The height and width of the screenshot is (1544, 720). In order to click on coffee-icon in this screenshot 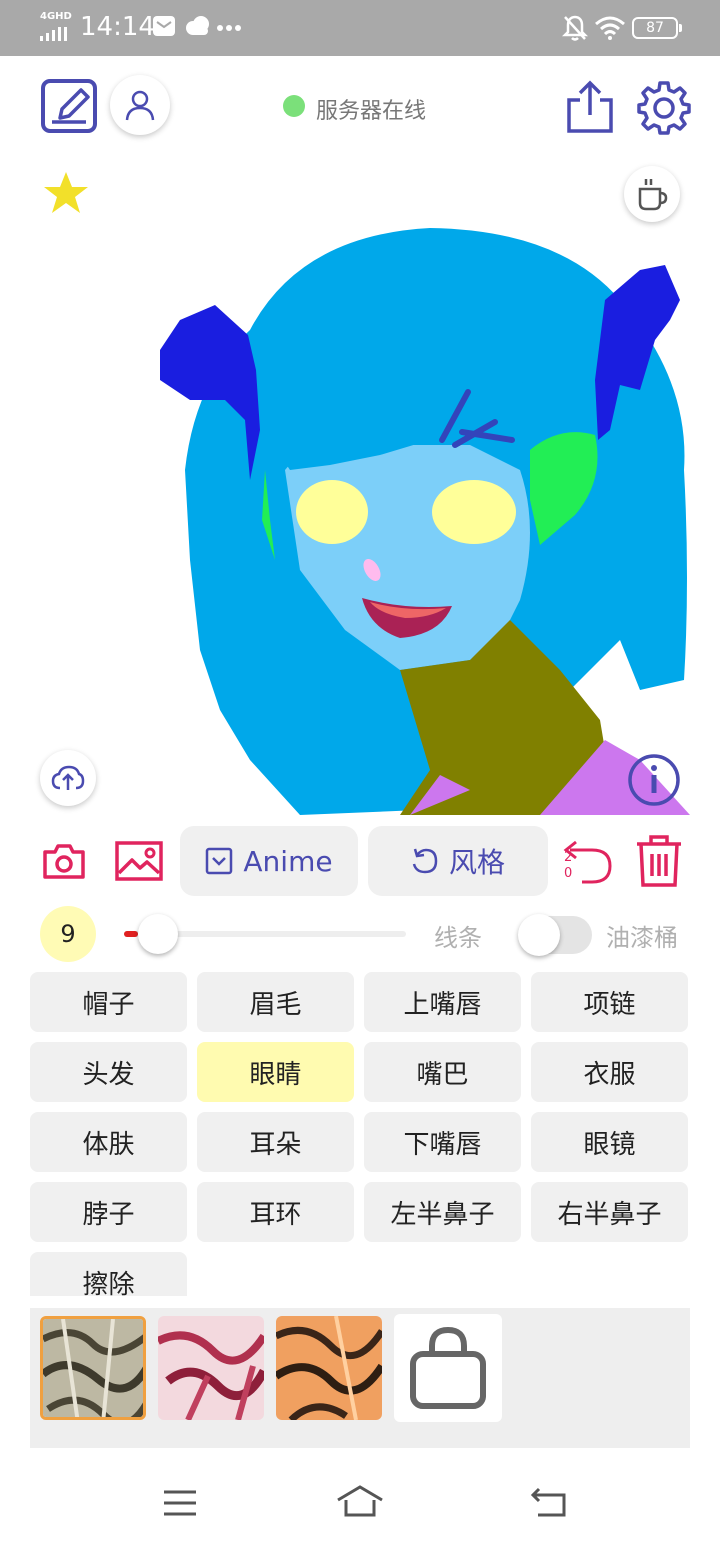, I will do `click(653, 195)`.